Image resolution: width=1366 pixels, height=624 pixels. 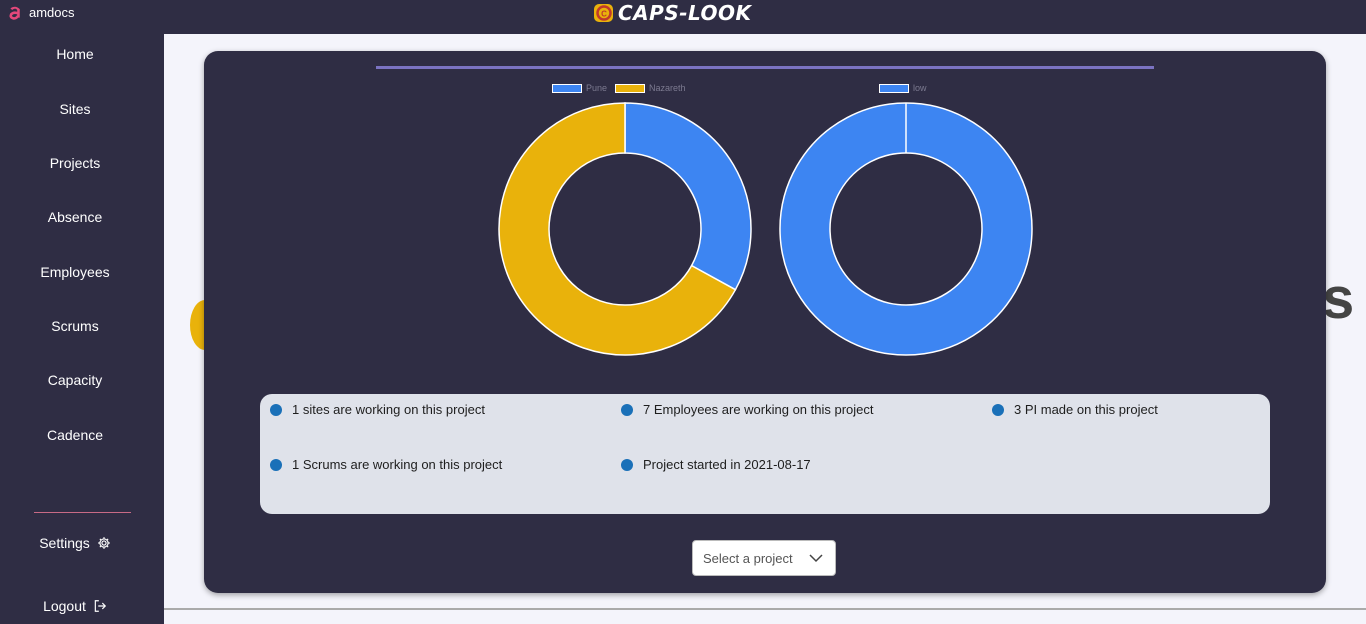 I want to click on legend-swatch-pune, so click(x=567, y=88).